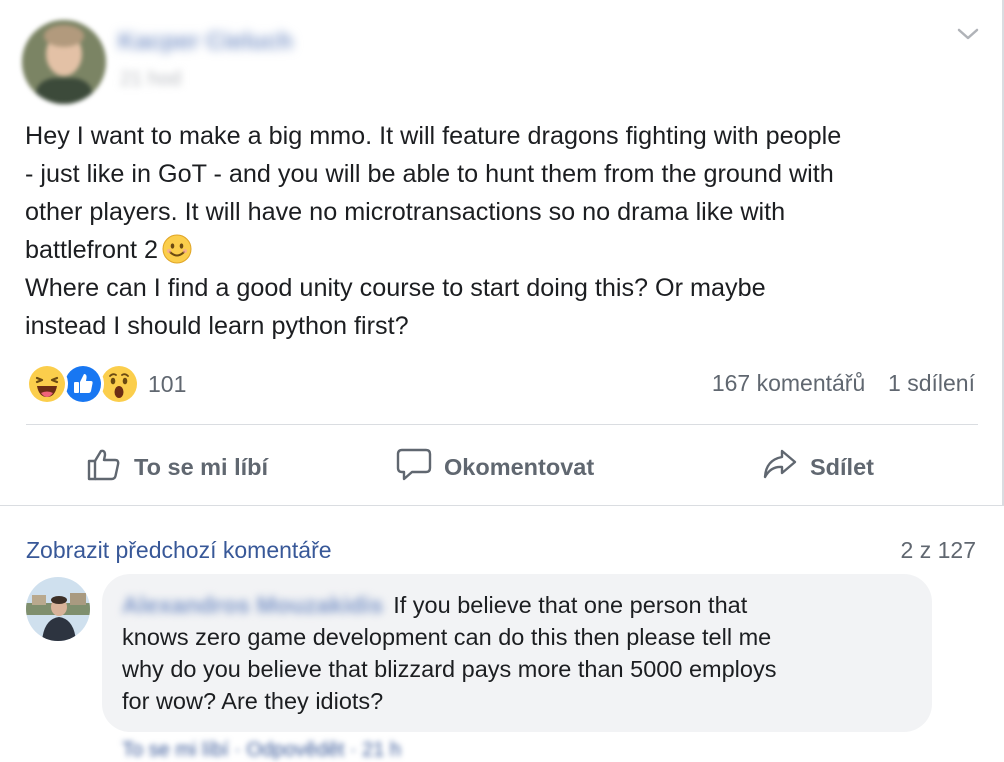  What do you see at coordinates (938, 550) in the screenshot?
I see `comments-page-count: 2 z 127` at bounding box center [938, 550].